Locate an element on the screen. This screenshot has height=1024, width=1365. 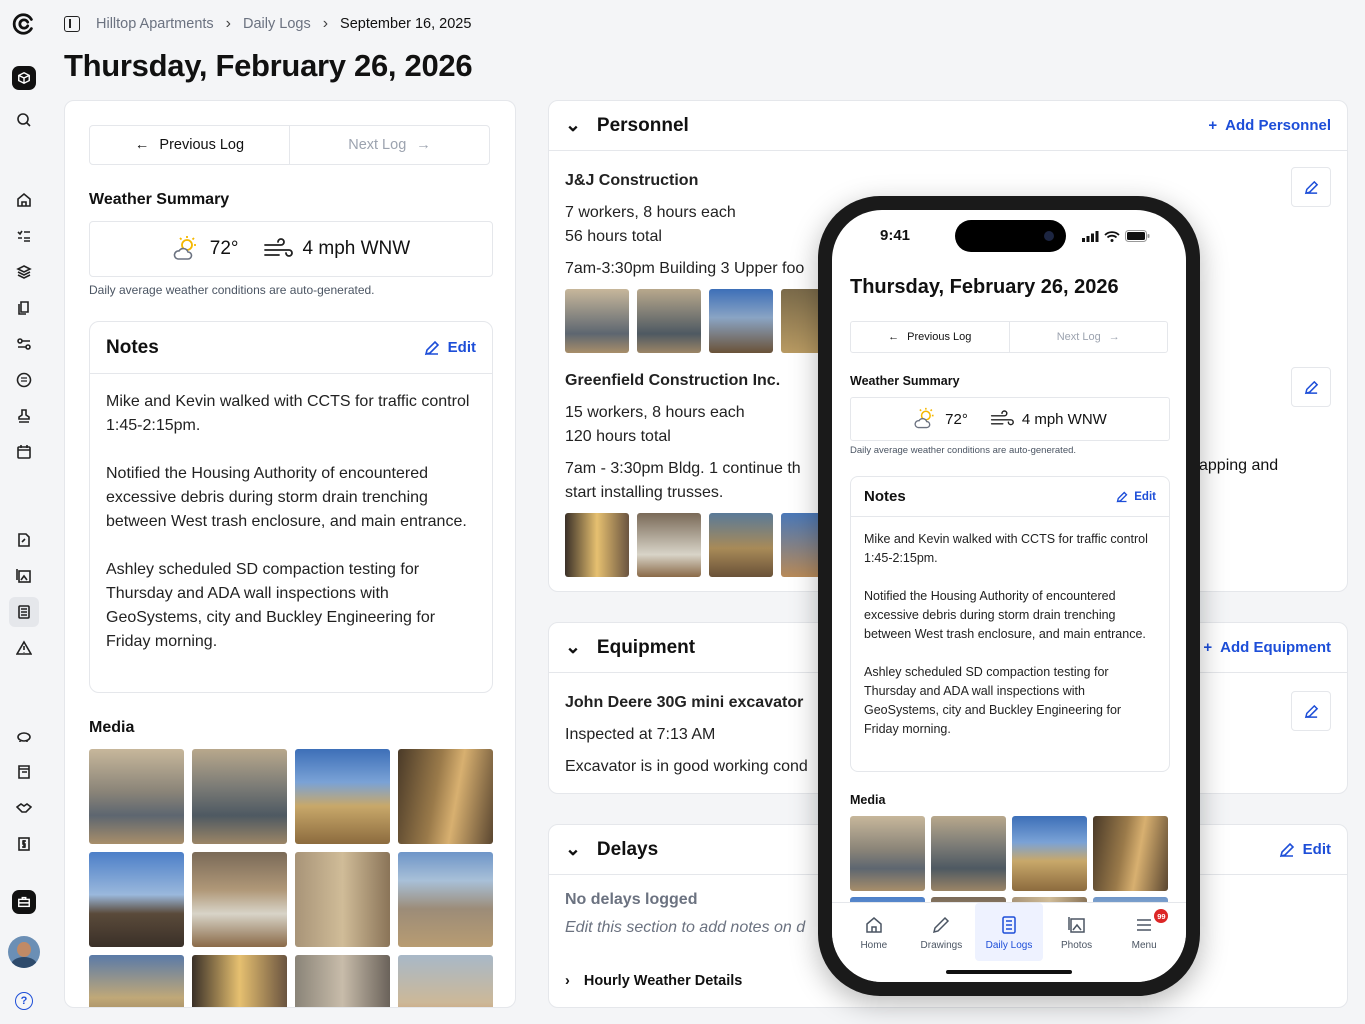
tab-menu: Menu 99 is located at coordinates (1144, 942).